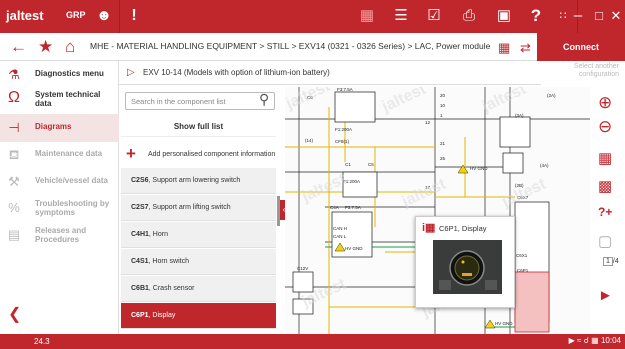 This screenshot has height=349, width=625. What do you see at coordinates (441, 115) in the screenshot?
I see `svg-text: 1` at bounding box center [441, 115].